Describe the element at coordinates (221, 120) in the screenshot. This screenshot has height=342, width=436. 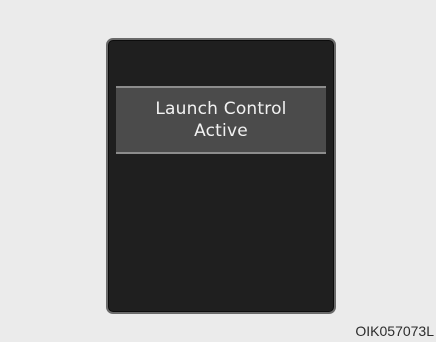
I see `launch-control-message-banner: Launch Control Active` at that location.